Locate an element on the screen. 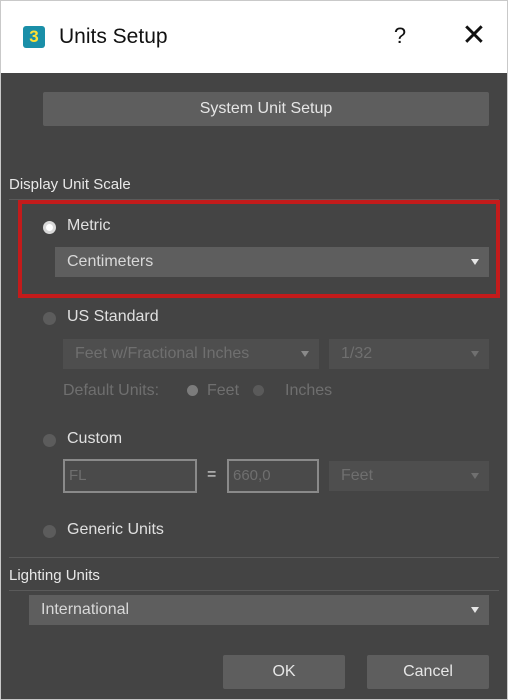 The width and height of the screenshot is (508, 700). lighting-units-value: International is located at coordinates (85, 609).